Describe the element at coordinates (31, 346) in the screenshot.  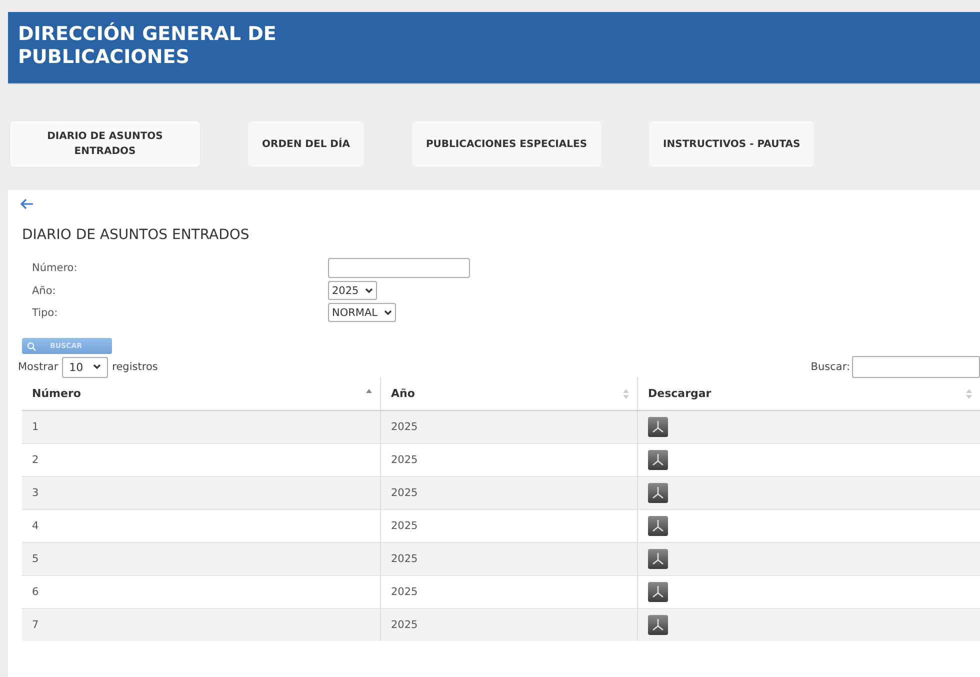
I see `search-icon` at that location.